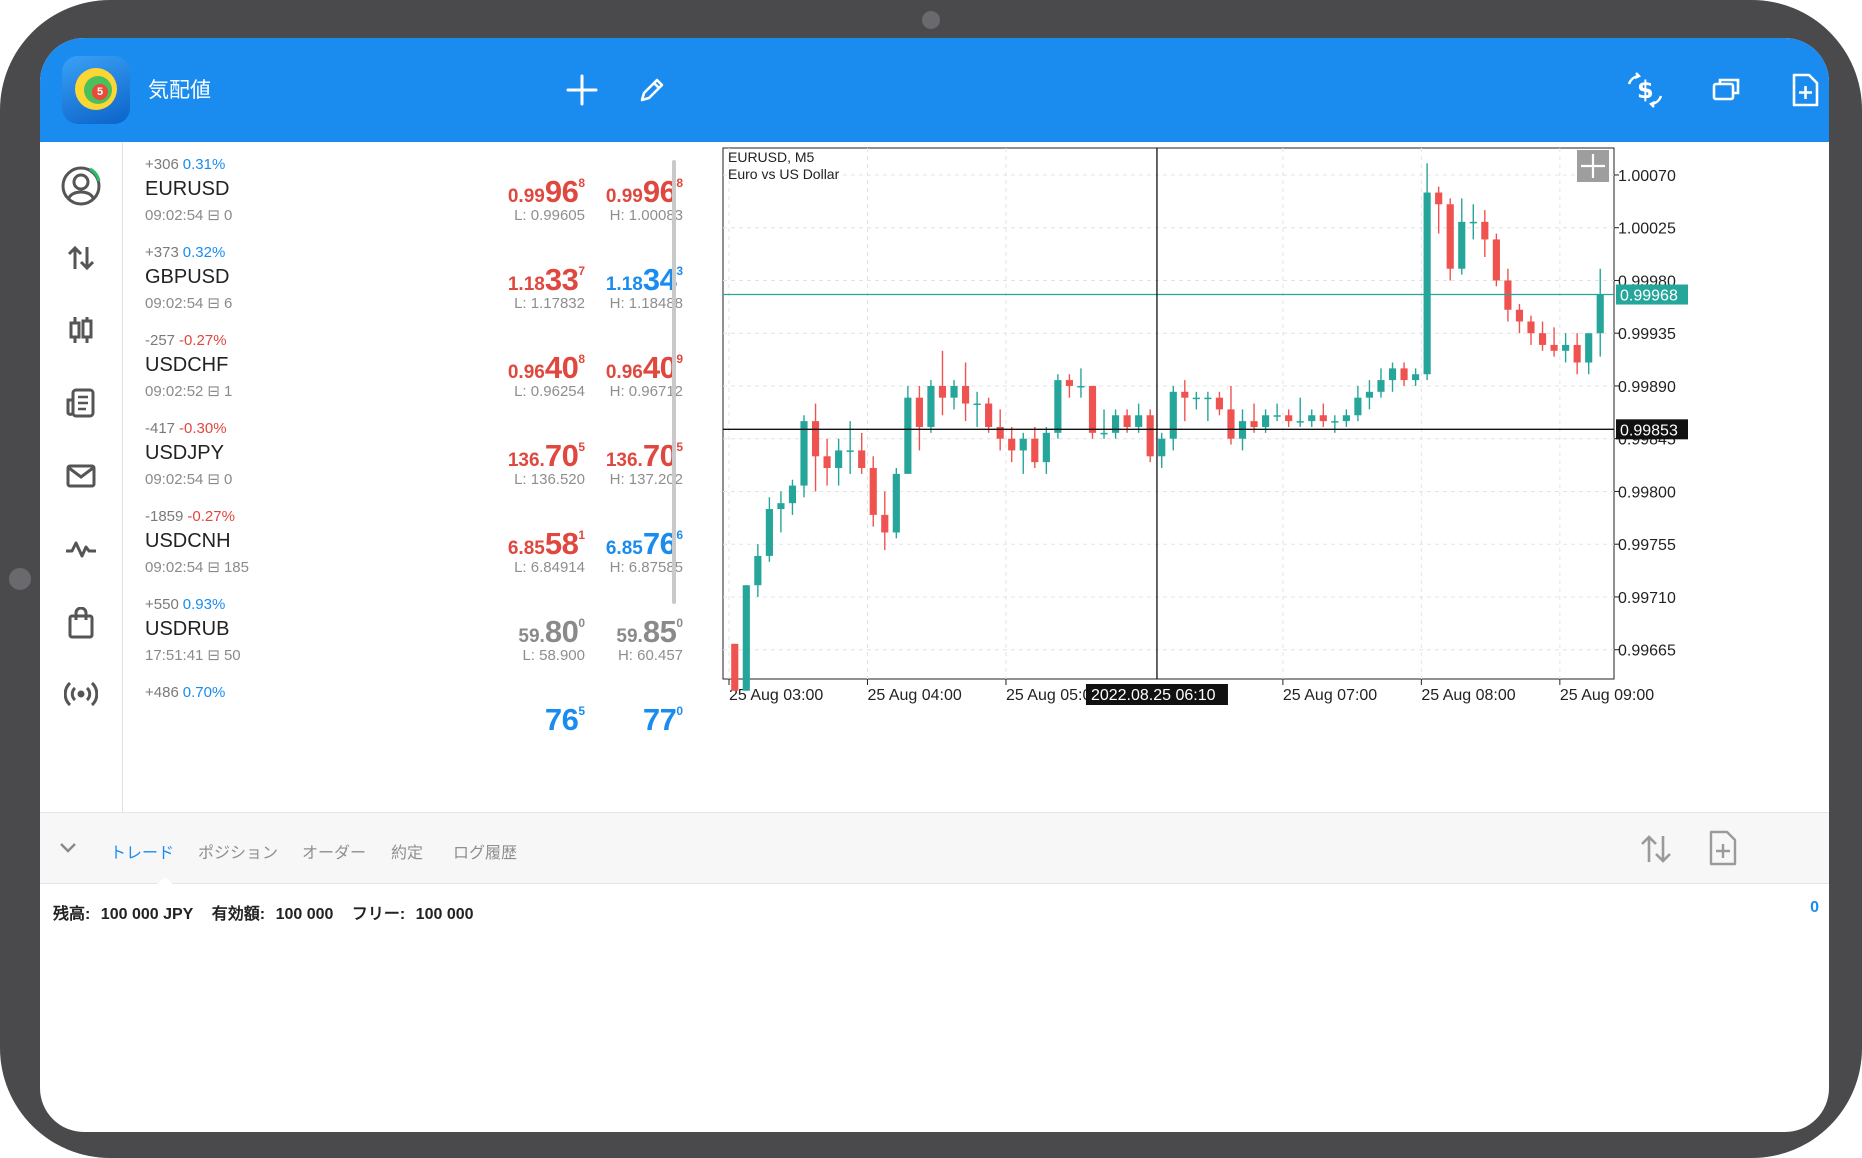 Image resolution: width=1862 pixels, height=1158 pixels. Describe the element at coordinates (236, 567) in the screenshot. I see `quote-spread: 185` at that location.